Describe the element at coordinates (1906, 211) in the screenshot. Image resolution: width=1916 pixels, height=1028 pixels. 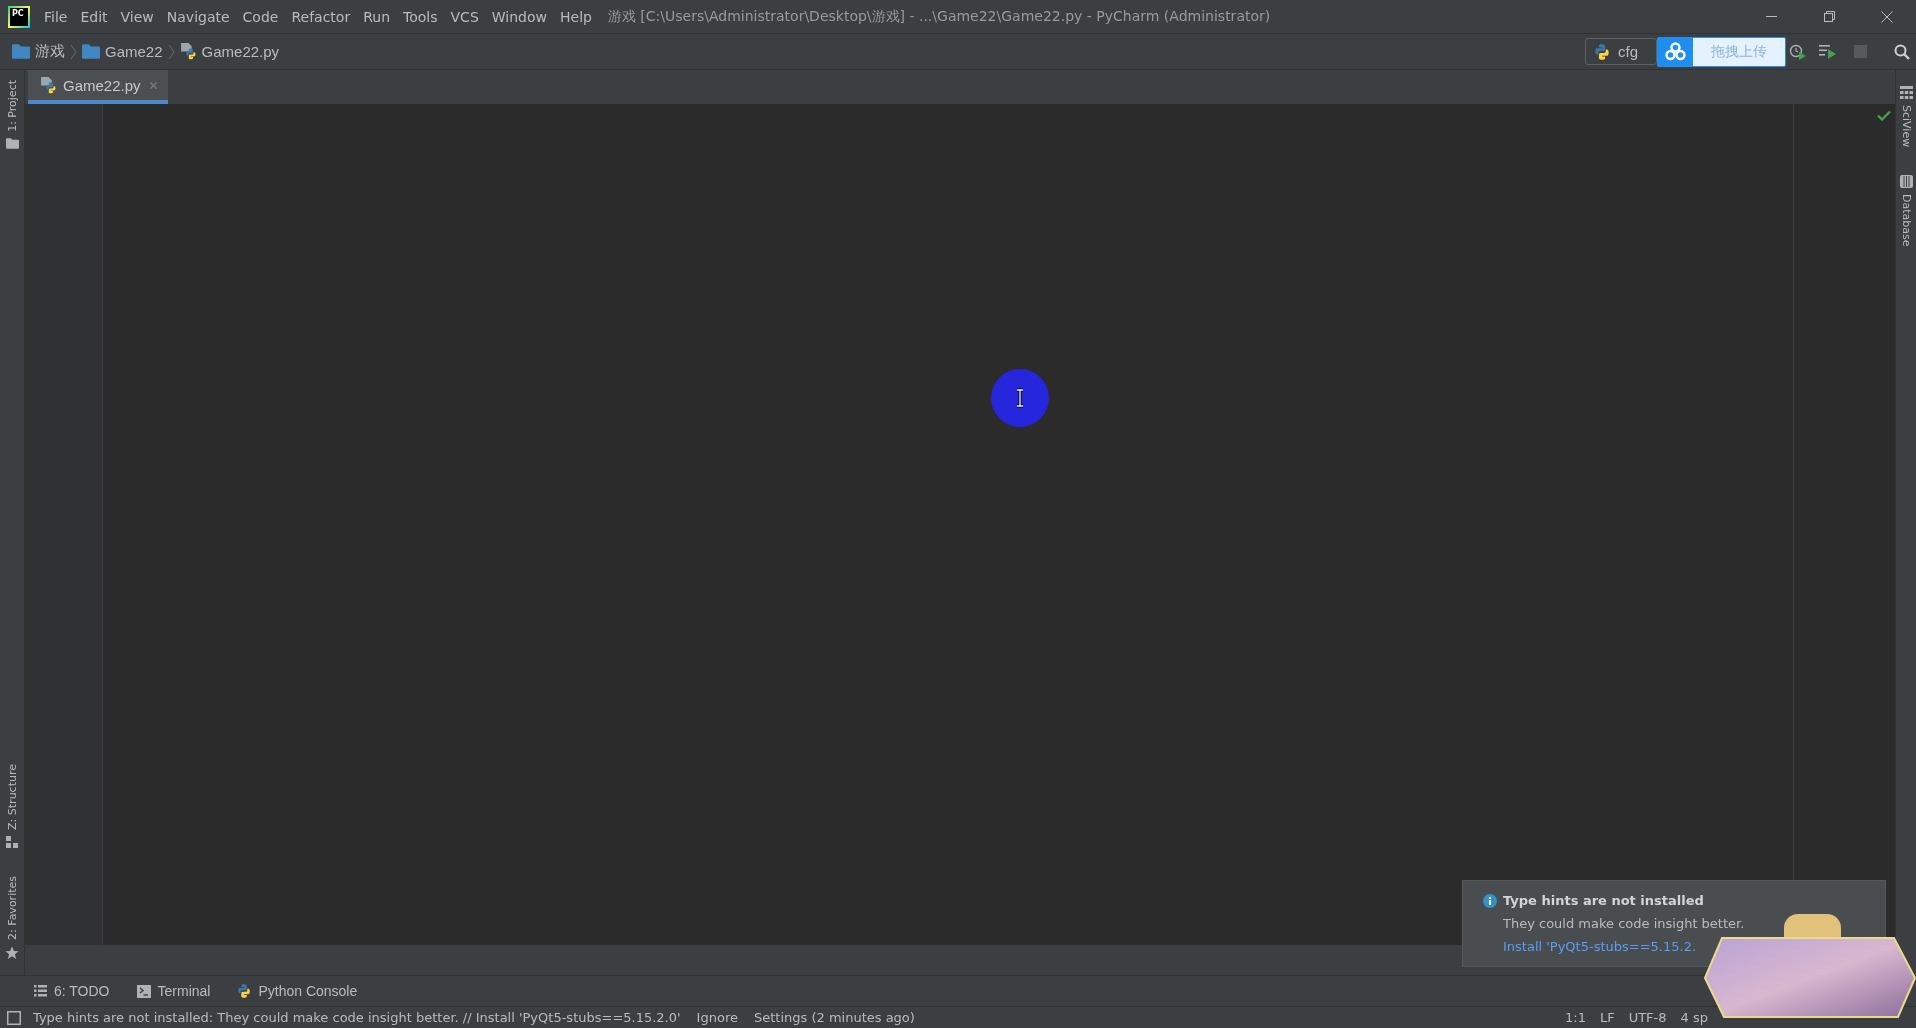
I see `tool-window-button: Database` at that location.